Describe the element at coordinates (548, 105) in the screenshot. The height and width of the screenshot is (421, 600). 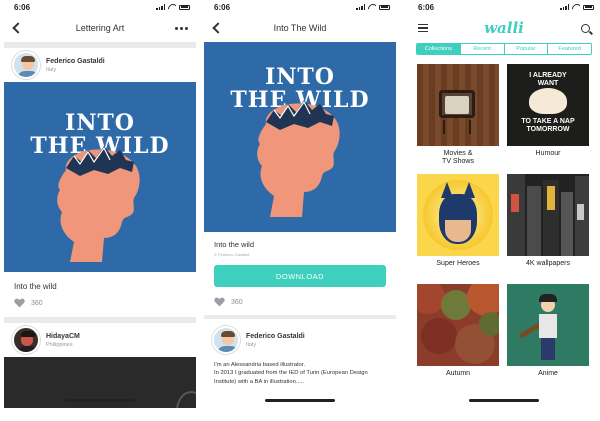
I see `collection-thumbnail: I ALREADY WANT TO TAKE A NAP TOMORROW` at that location.